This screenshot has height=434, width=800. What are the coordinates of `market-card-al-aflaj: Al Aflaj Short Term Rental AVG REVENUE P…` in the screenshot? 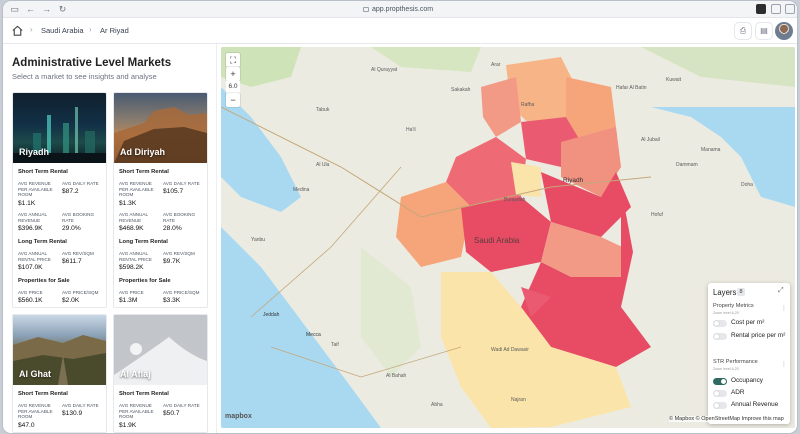 It's located at (160, 373).